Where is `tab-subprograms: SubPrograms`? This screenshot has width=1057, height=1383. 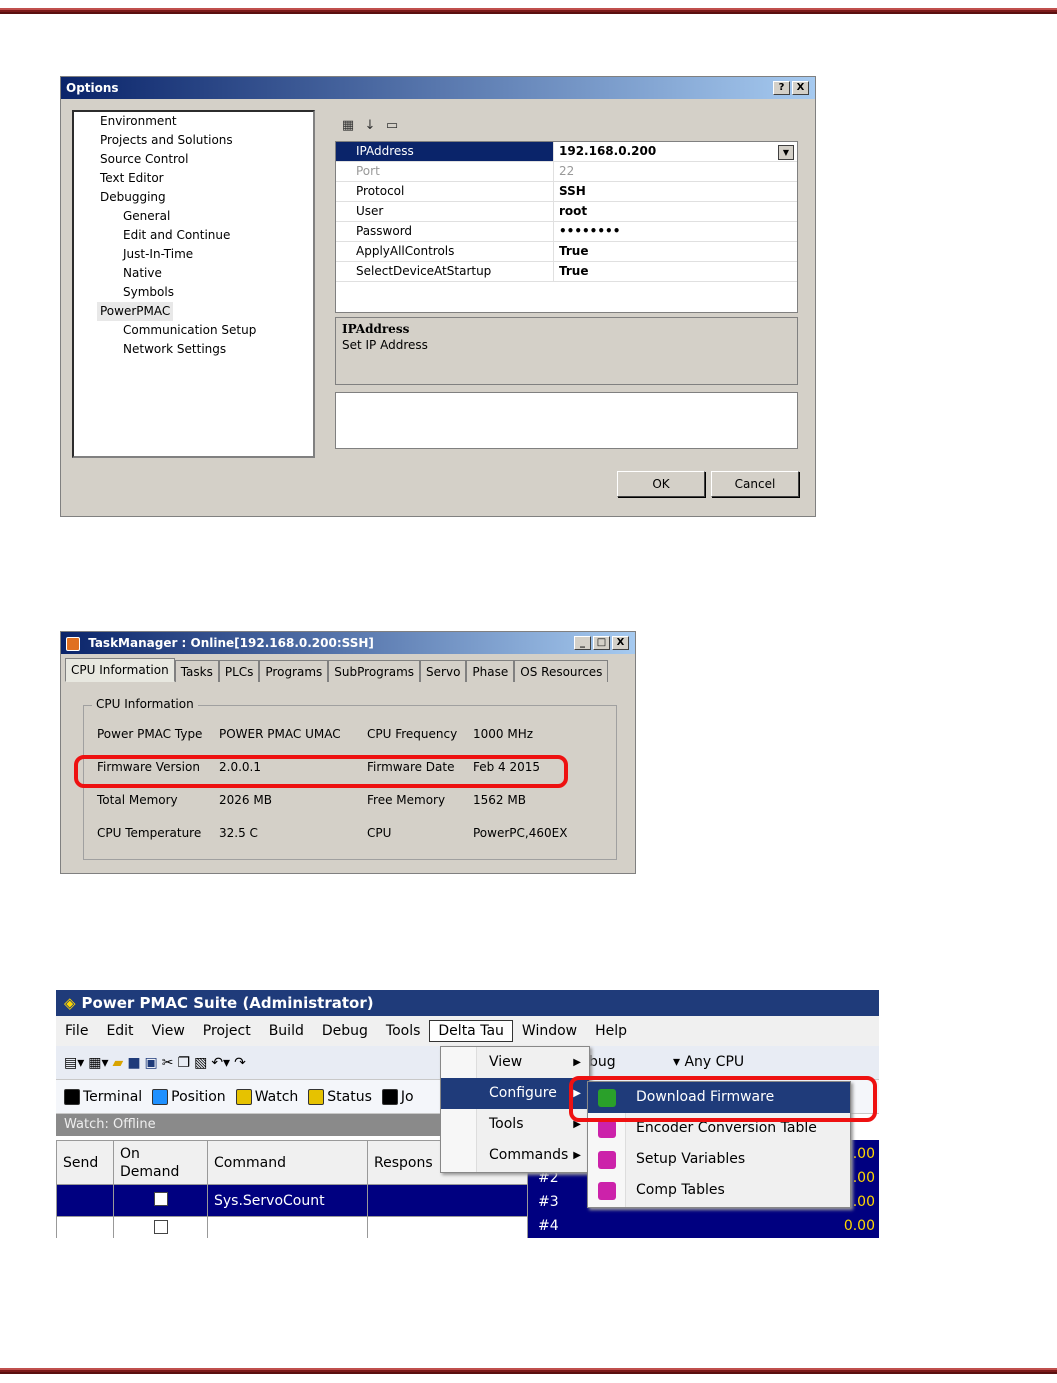
tab-subprograms: SubPrograms is located at coordinates (374, 671).